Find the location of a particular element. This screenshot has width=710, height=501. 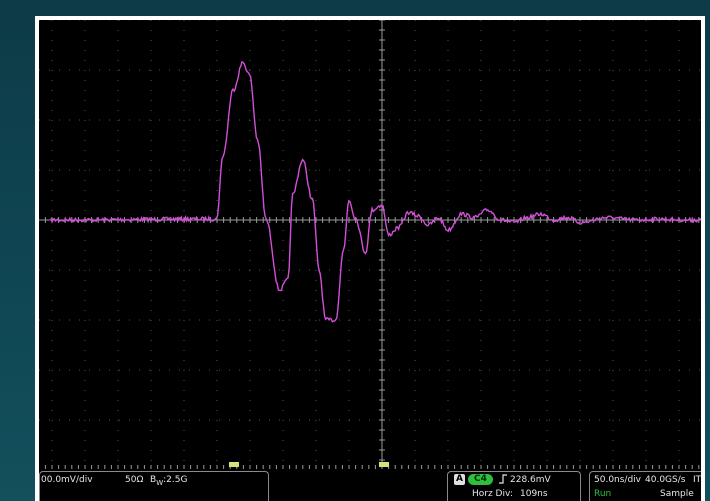

horz-div-value: 109ns is located at coordinates (534, 494).